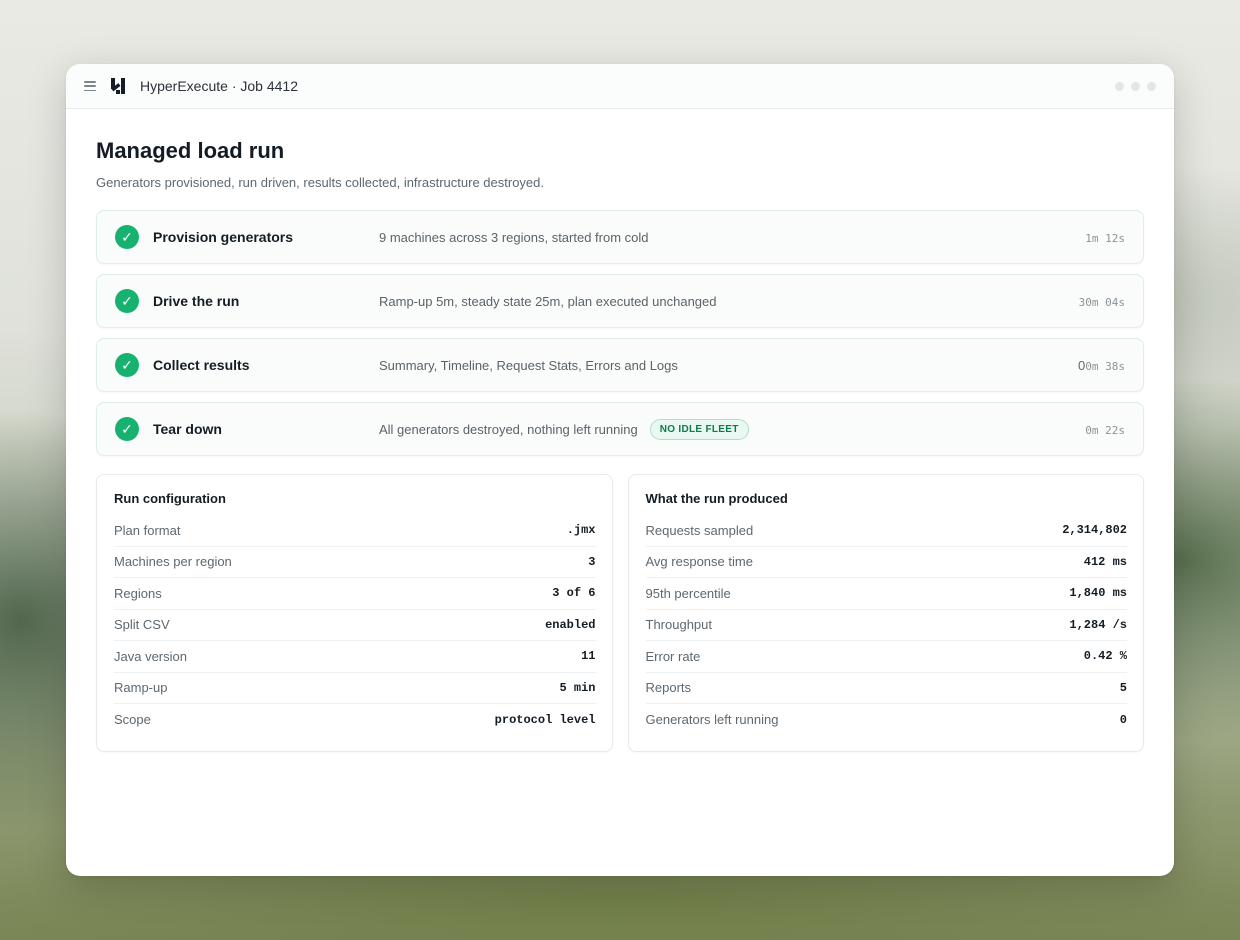 The image size is (1240, 940). What do you see at coordinates (1105, 656) in the screenshot?
I see `row-value: 0.42 %` at bounding box center [1105, 656].